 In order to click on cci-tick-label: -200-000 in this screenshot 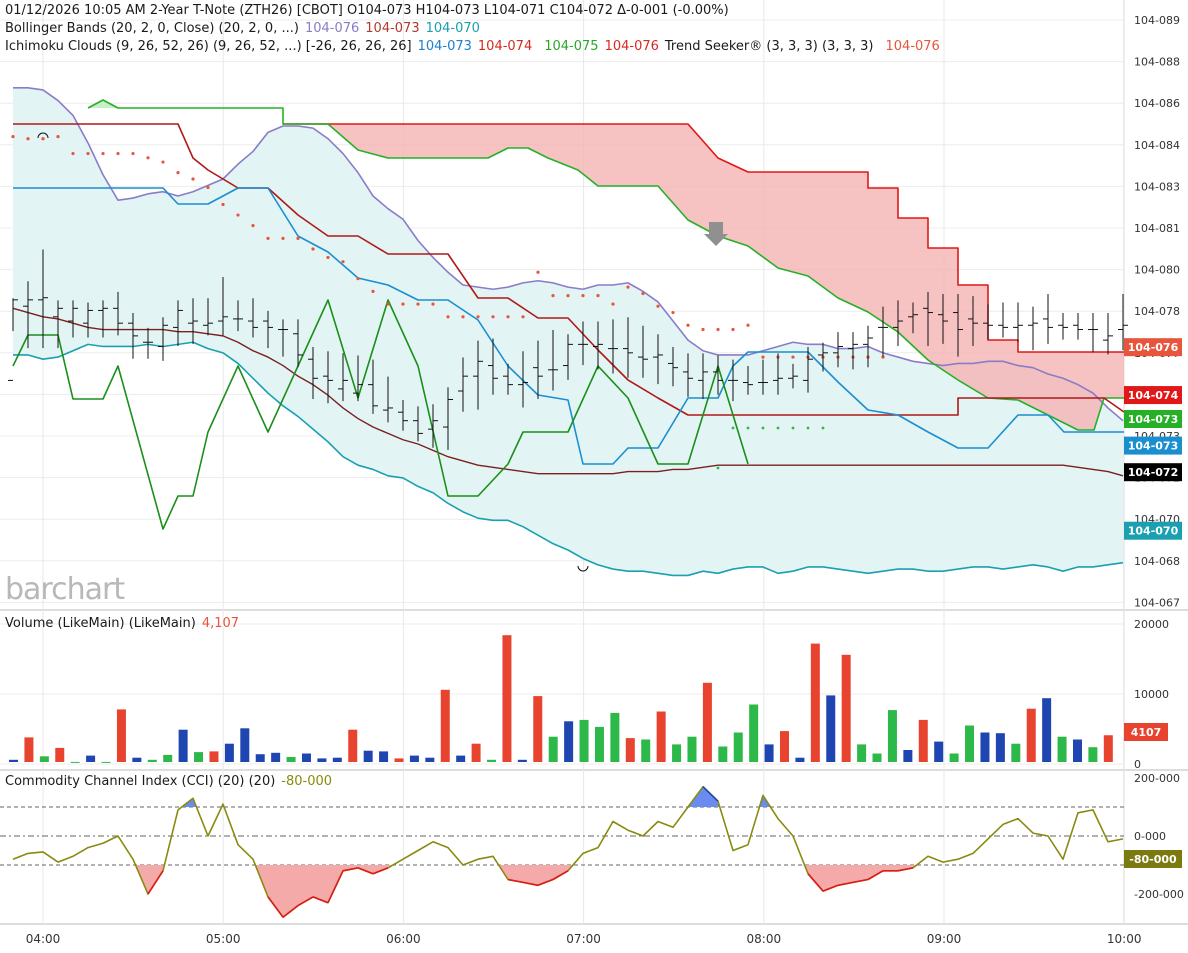, I will do `click(1159, 894)`.